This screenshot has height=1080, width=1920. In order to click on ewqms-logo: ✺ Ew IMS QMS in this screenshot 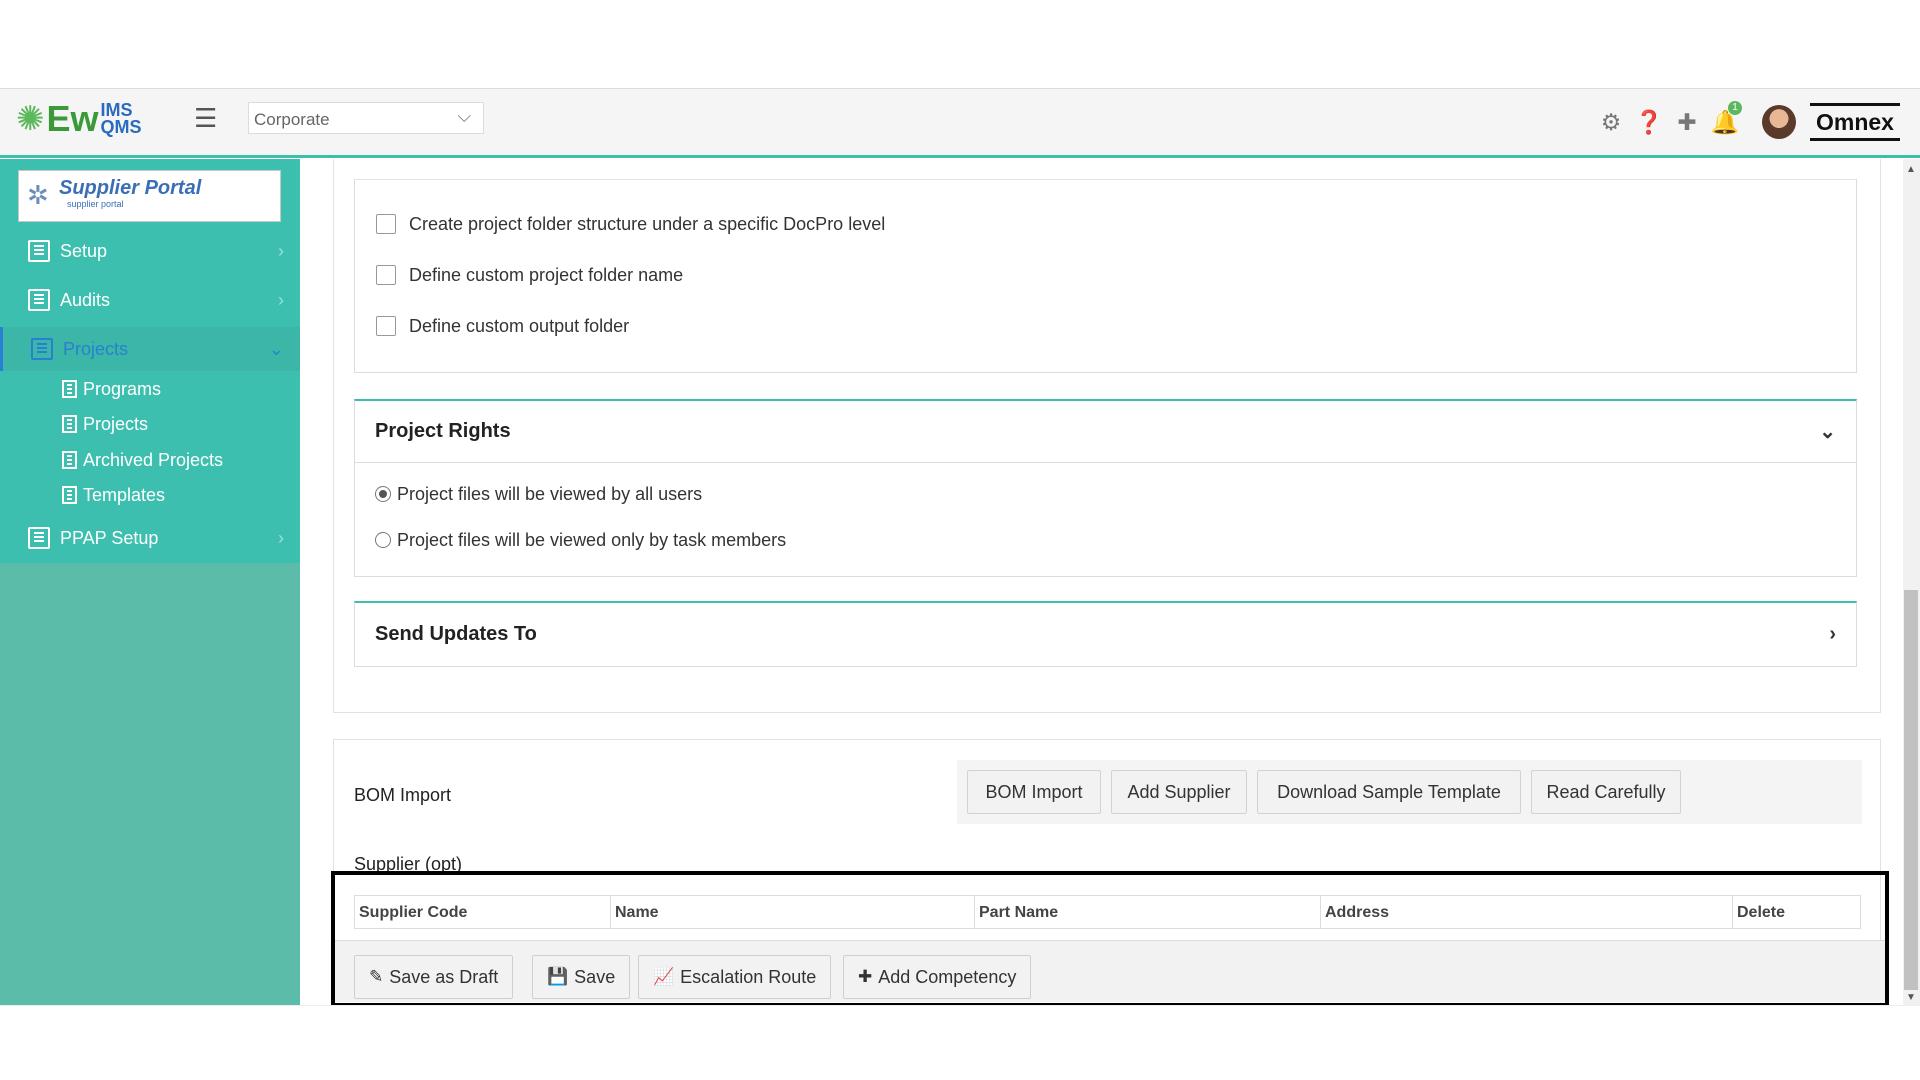, I will do `click(79, 118)`.